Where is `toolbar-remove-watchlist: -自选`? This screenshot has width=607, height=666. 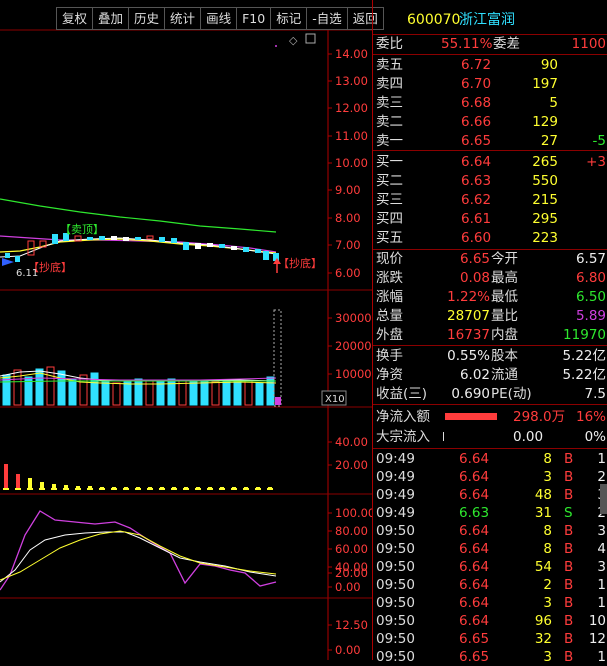
toolbar-remove-watchlist: -自选 is located at coordinates (326, 18).